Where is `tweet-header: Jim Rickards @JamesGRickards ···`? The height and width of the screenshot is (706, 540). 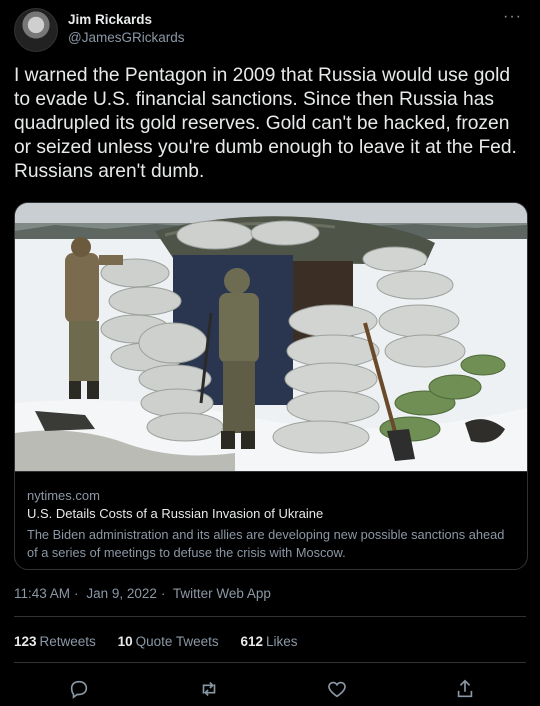 tweet-header: Jim Rickards @JamesGRickards ··· is located at coordinates (270, 30).